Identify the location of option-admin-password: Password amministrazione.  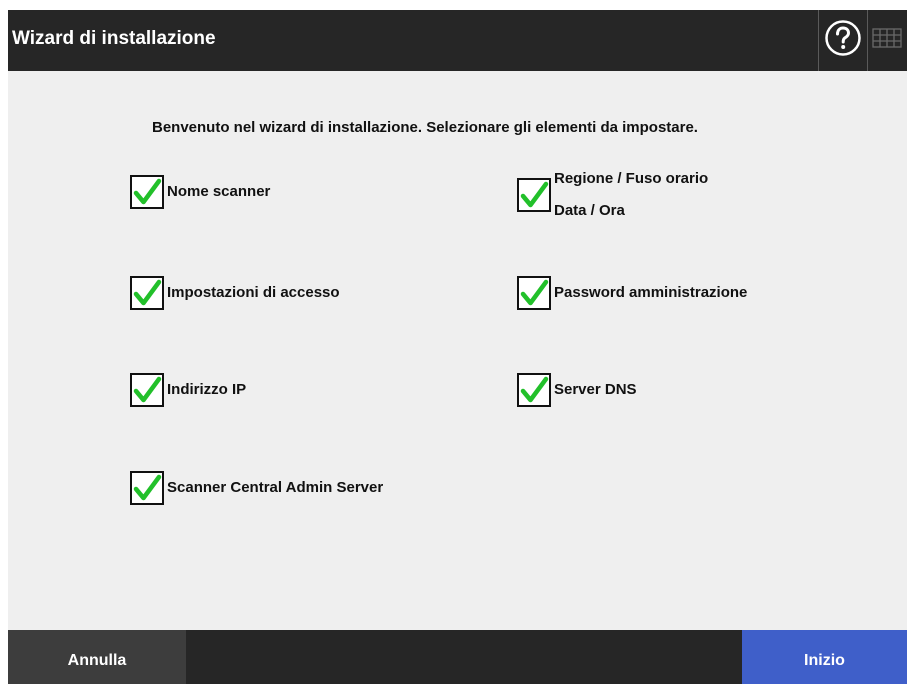
(632, 293).